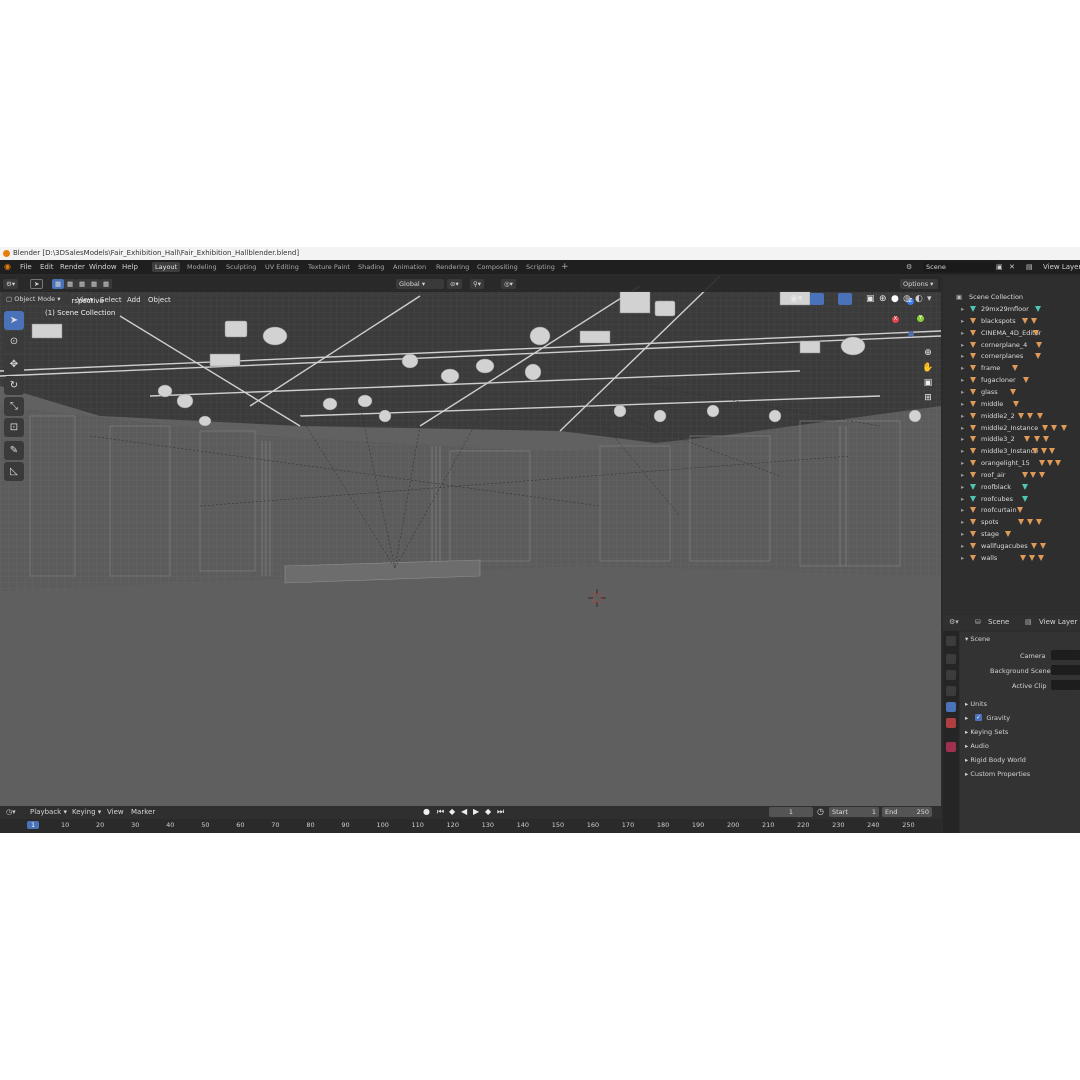 This screenshot has height=1080, width=1080. Describe the element at coordinates (919, 284) in the screenshot. I see `options-dropdown: Options ▾` at that location.